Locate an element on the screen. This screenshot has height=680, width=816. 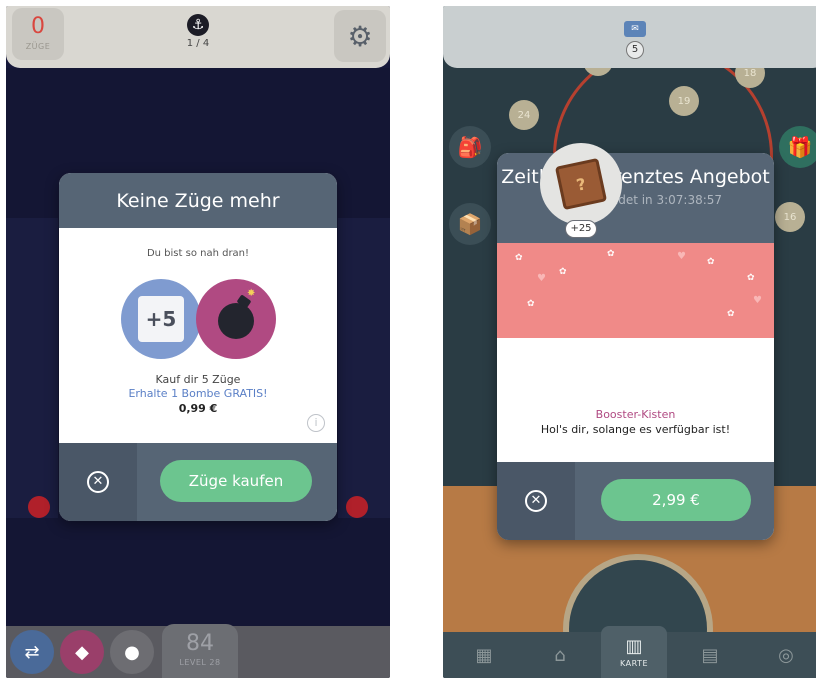
dialog-header: Keine Züge mehr is located at coordinates (198, 200).